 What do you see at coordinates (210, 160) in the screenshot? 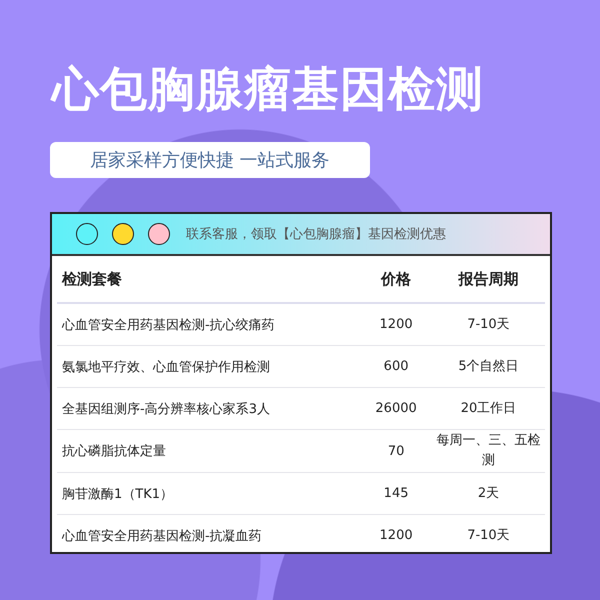
I see `subtitle-banner: 居家采样方便快捷 一站式服务` at bounding box center [210, 160].